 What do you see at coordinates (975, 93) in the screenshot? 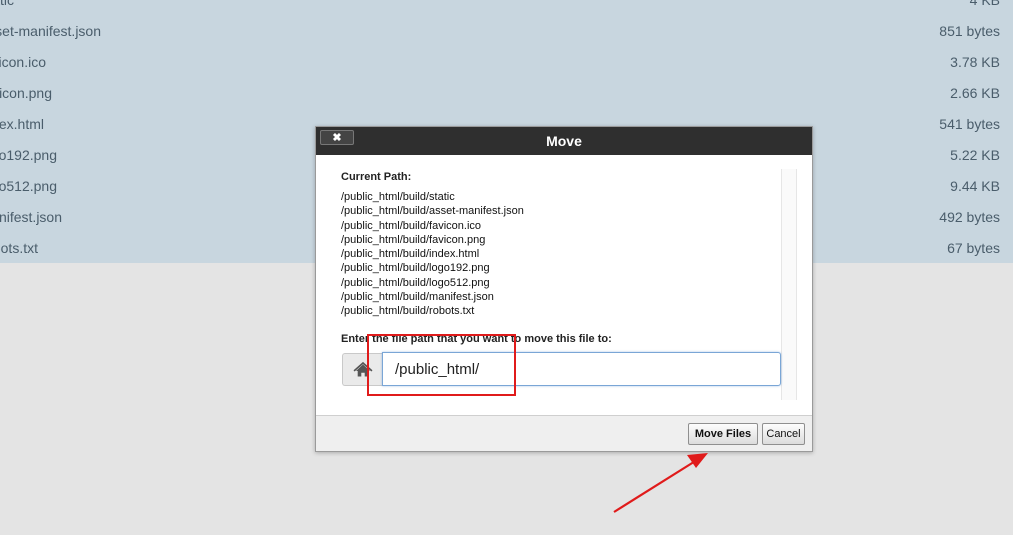
I see `file-size: 2.66 KB` at bounding box center [975, 93].